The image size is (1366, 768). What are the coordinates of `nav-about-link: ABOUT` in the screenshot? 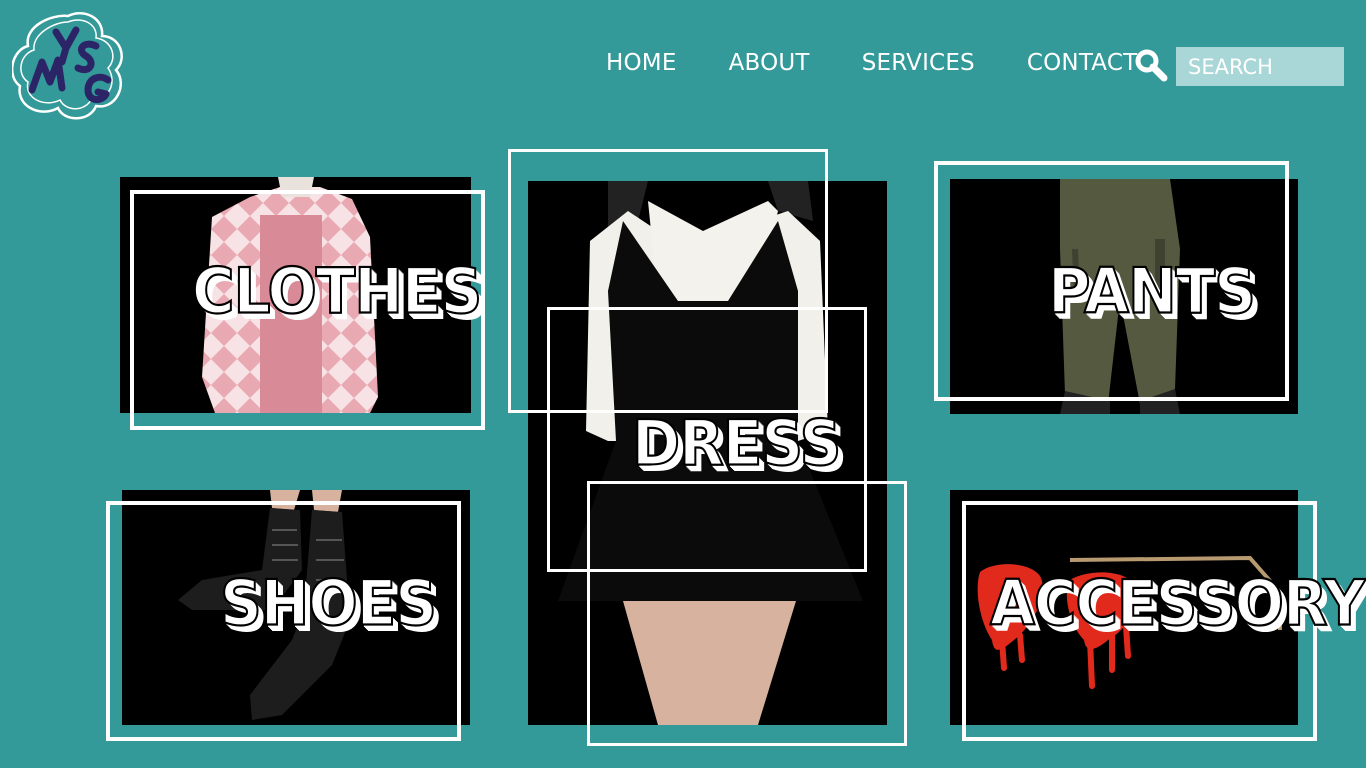 It's located at (769, 63).